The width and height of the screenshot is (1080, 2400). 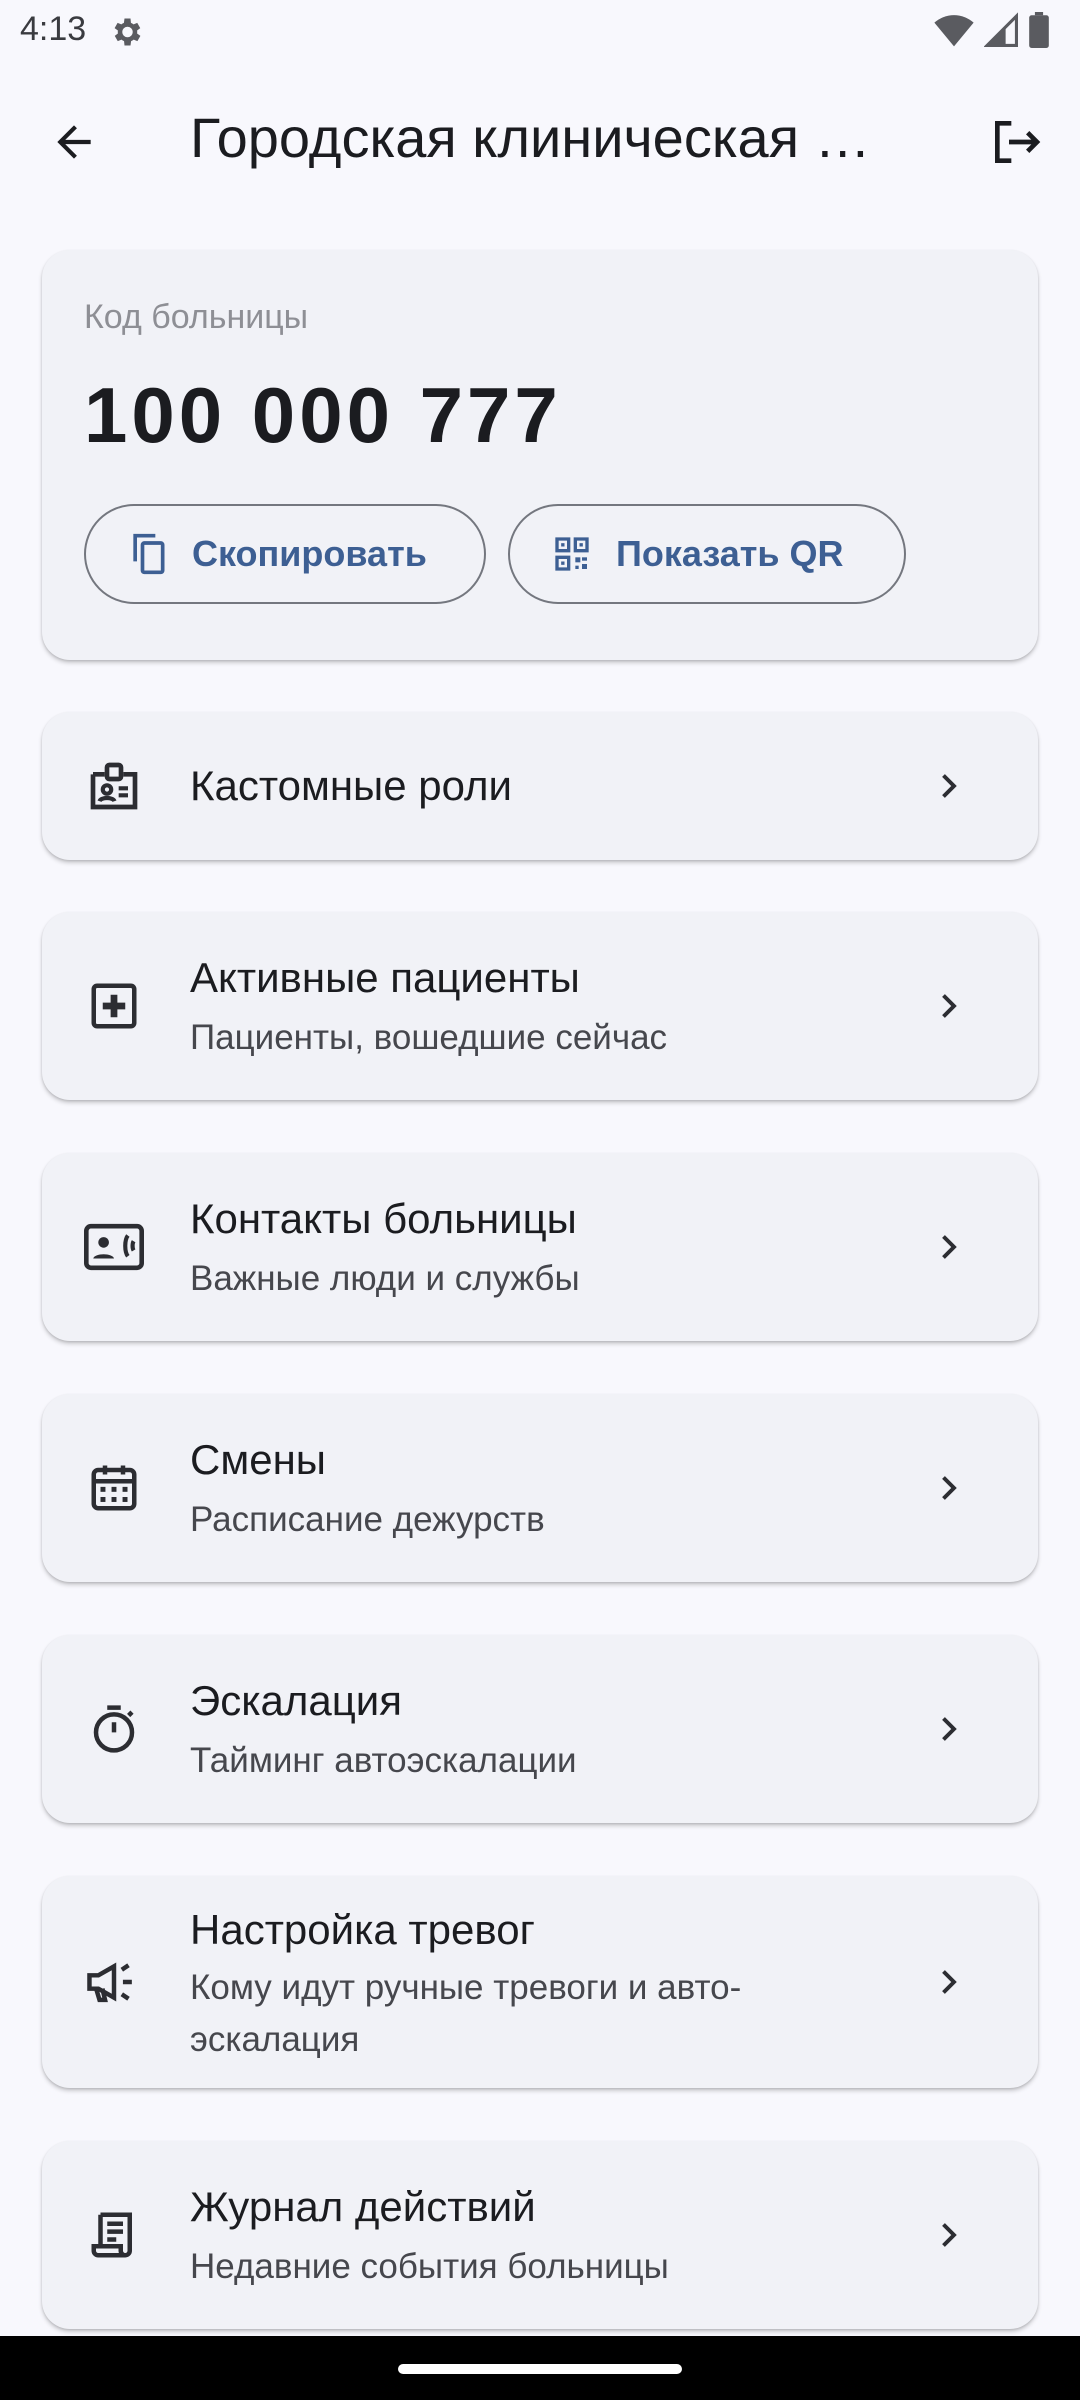 I want to click on back-button, so click(x=74, y=142).